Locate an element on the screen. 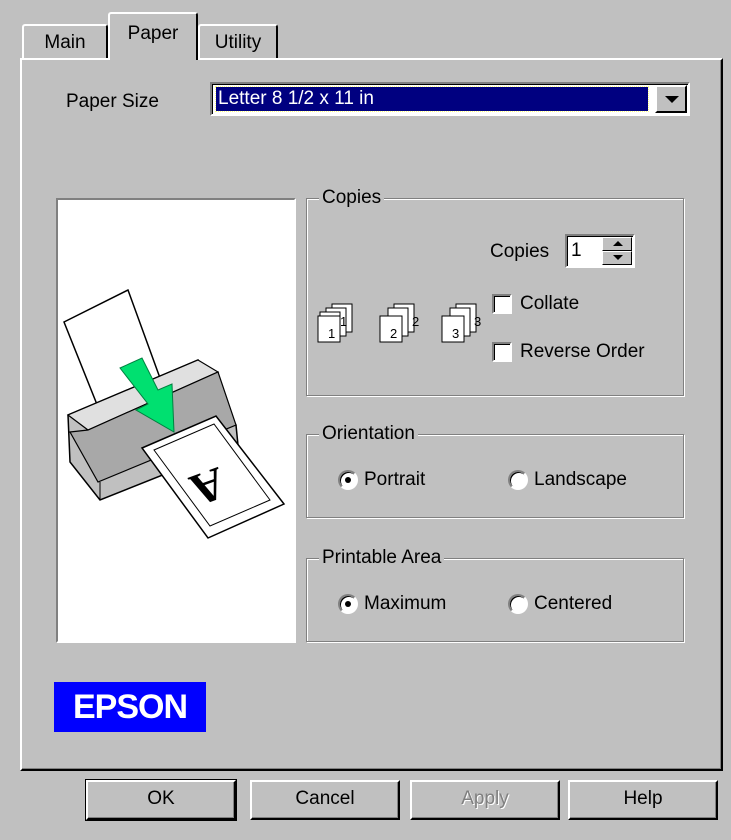  chevron-down-icon is located at coordinates (671, 99).